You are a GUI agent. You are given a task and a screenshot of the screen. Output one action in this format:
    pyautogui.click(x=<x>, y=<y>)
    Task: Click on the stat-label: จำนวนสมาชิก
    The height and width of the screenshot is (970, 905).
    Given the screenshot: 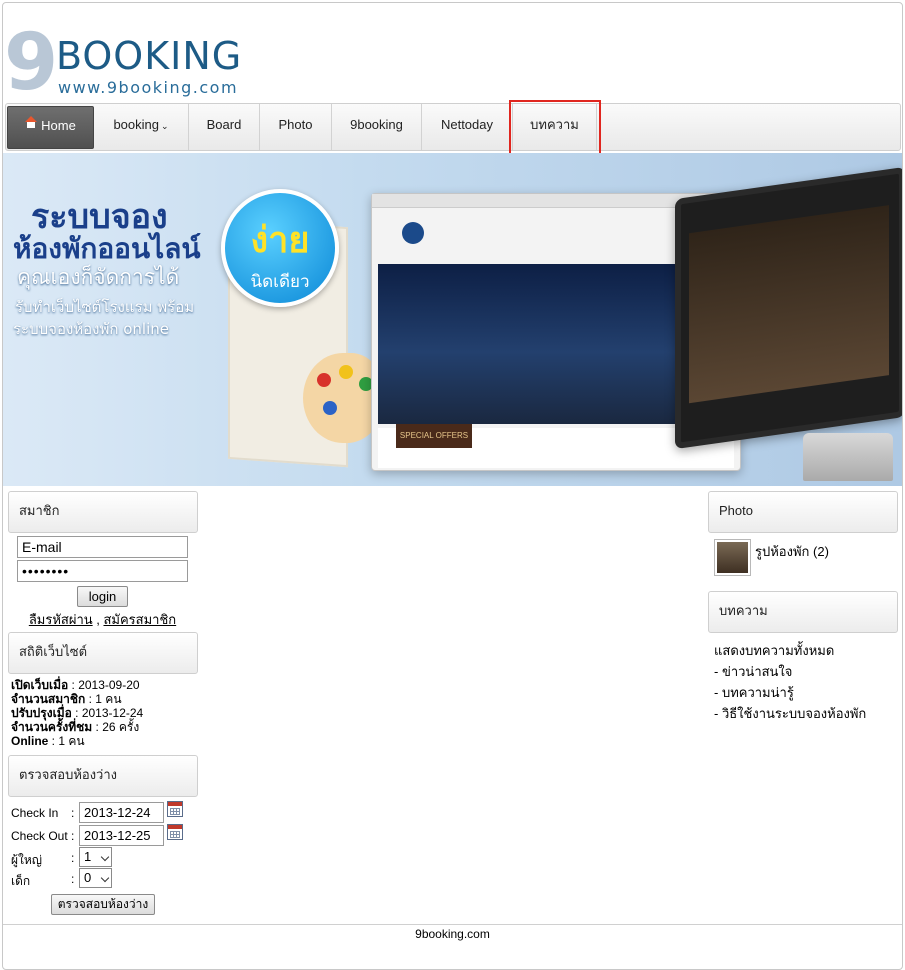 What is the action you would take?
    pyautogui.click(x=48, y=699)
    